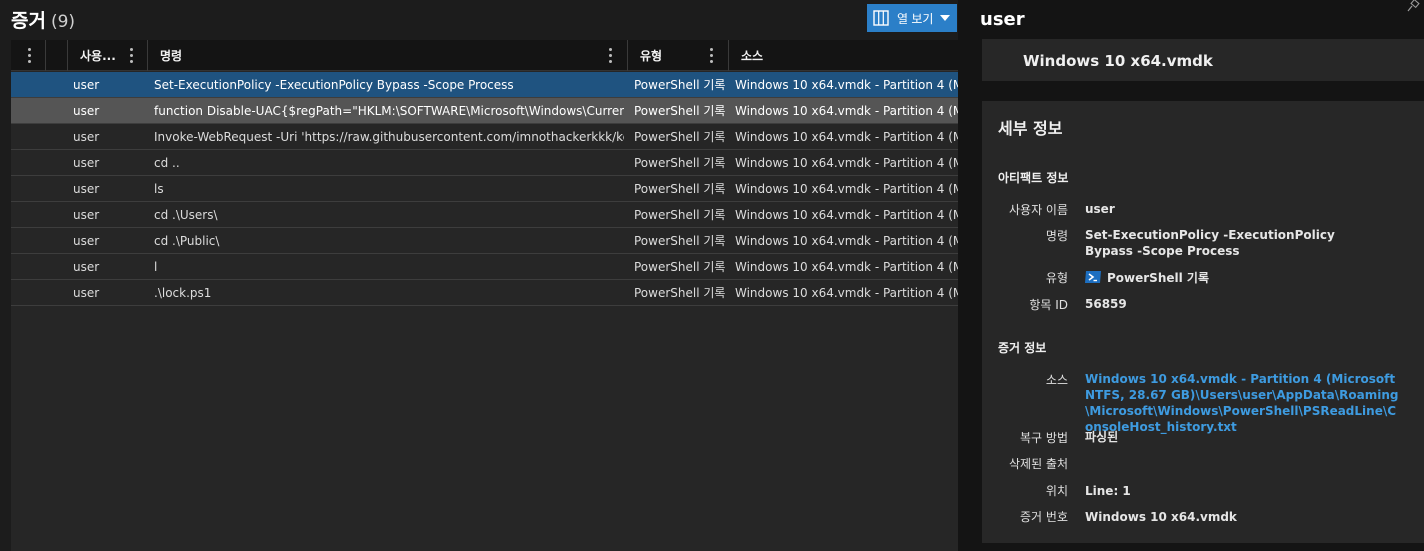 The width and height of the screenshot is (1424, 551). I want to click on location-label: 위치, so click(1056, 491).